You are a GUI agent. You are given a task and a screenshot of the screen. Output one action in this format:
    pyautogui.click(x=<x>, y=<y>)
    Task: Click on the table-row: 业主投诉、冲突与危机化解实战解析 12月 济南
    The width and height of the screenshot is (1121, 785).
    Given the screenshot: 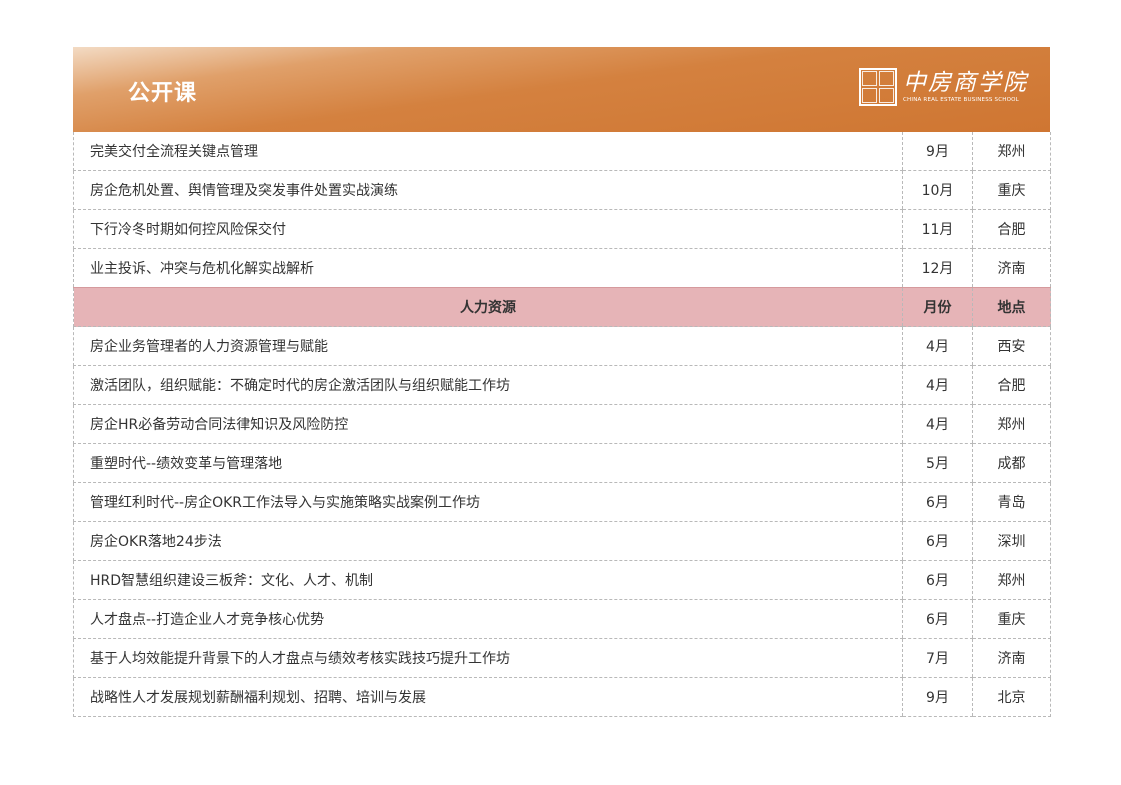 What is the action you would take?
    pyautogui.click(x=562, y=268)
    